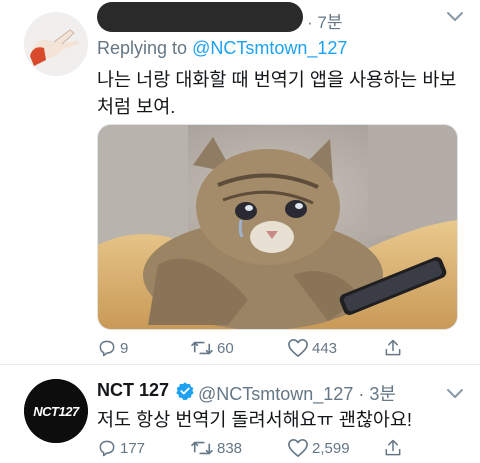 This screenshot has height=463, width=480. Describe the element at coordinates (142, 48) in the screenshot. I see `replying-label: Replying to` at that location.